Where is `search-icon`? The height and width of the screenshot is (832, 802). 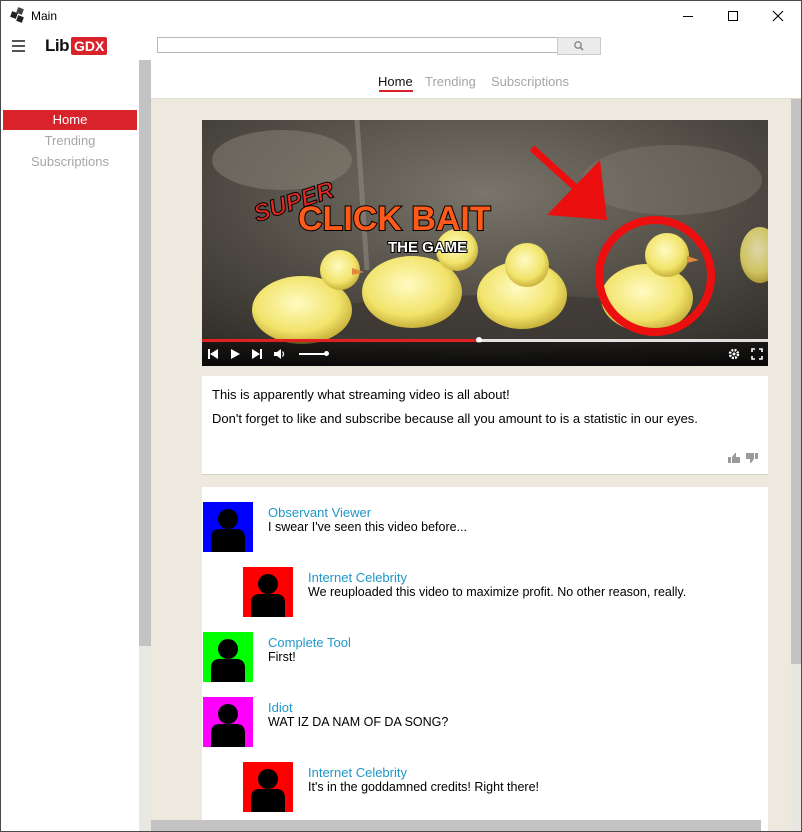 search-icon is located at coordinates (579, 46).